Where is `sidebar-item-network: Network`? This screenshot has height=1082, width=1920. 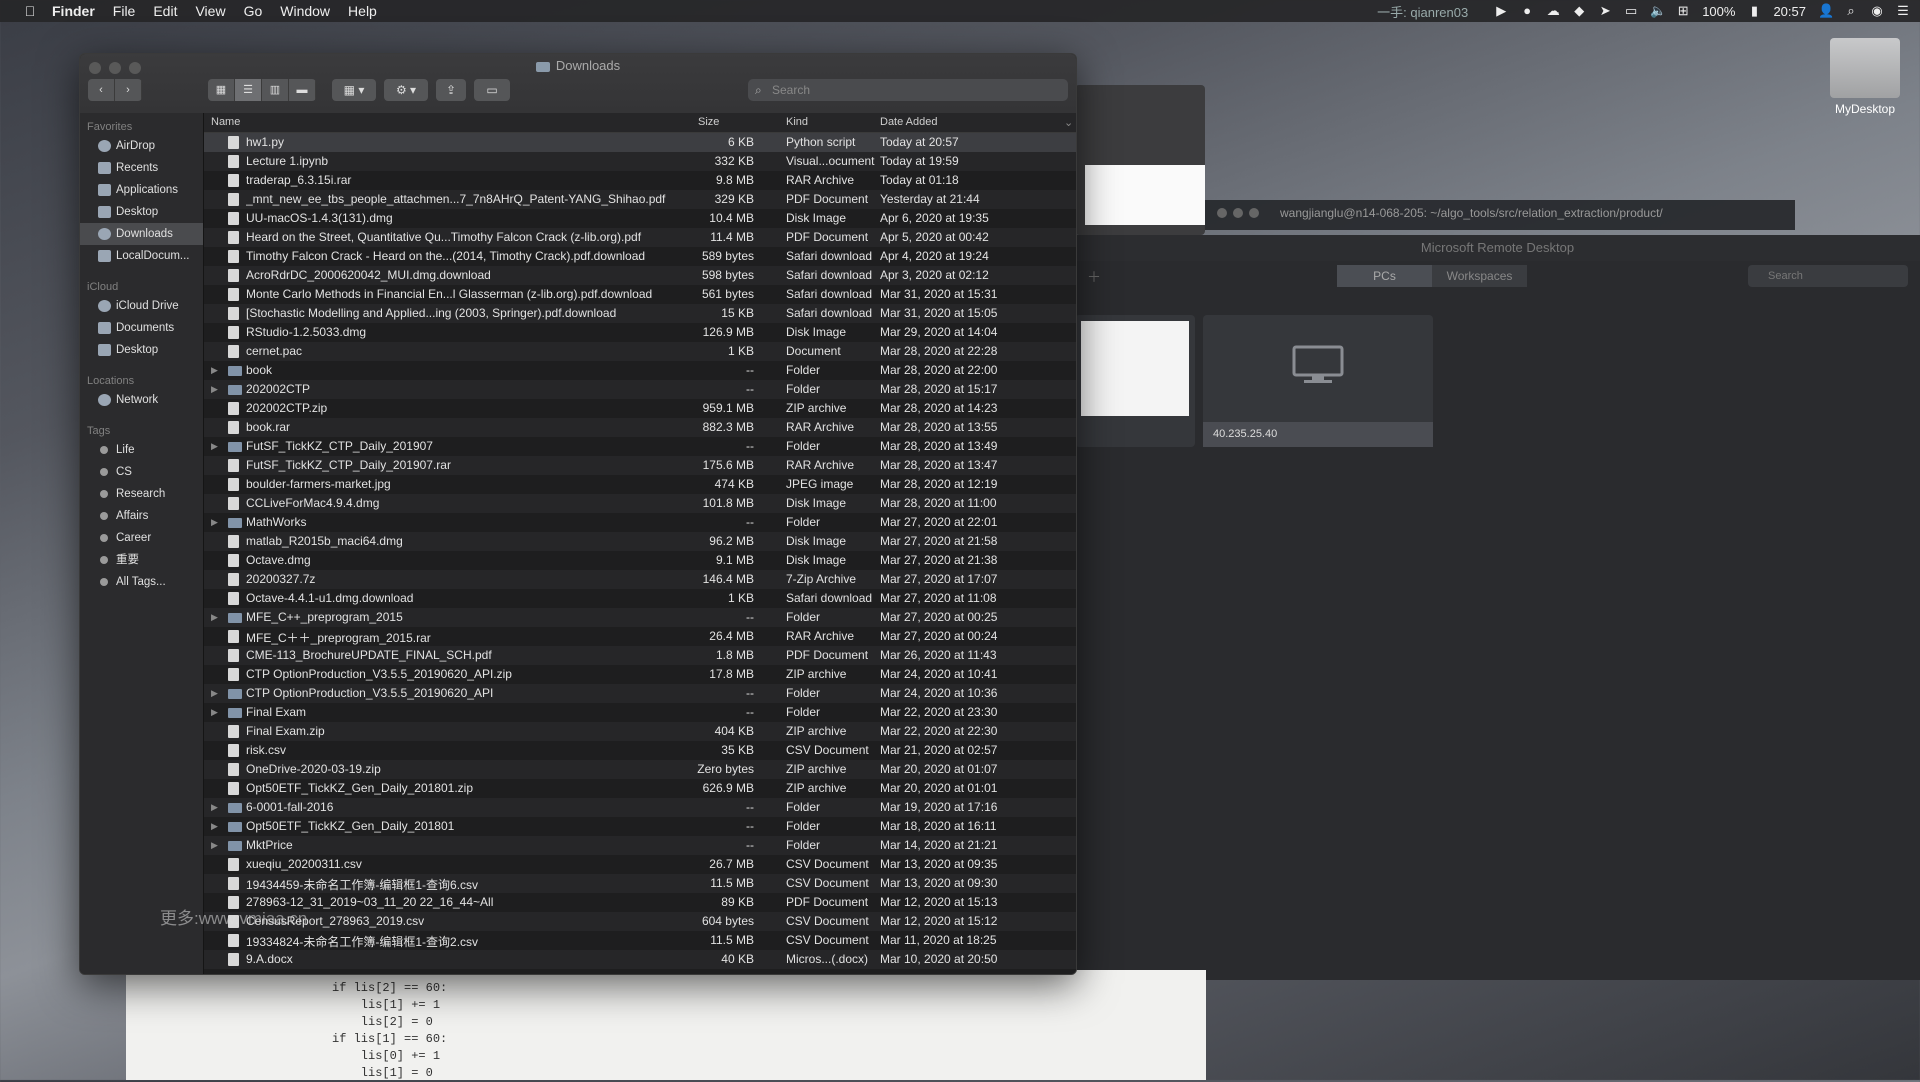 sidebar-item-network: Network is located at coordinates (141, 400).